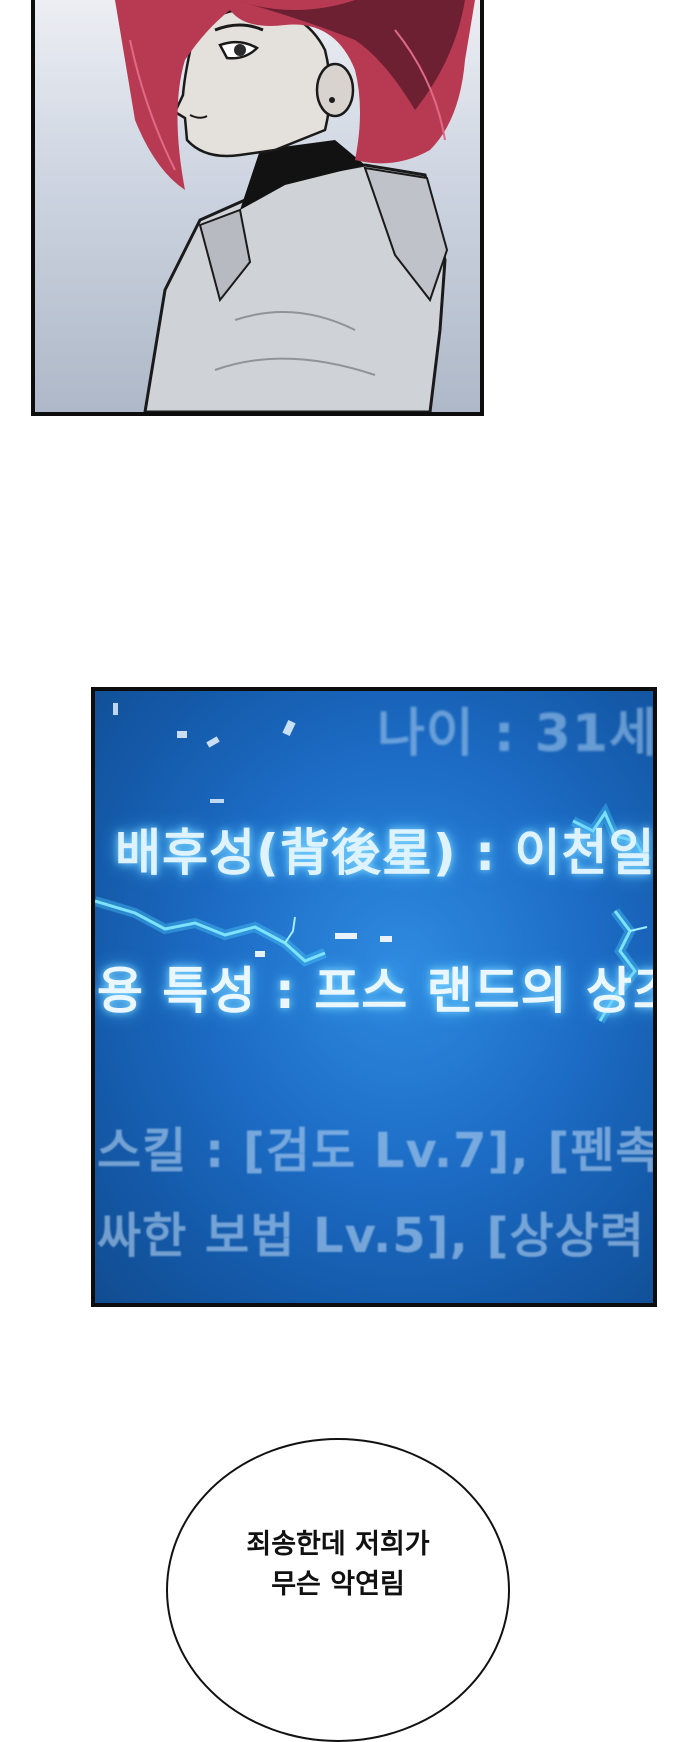 Image resolution: width=690 pixels, height=1742 pixels. I want to click on status-constellation: 배후성(背後星) : 이천일, so click(385, 853).